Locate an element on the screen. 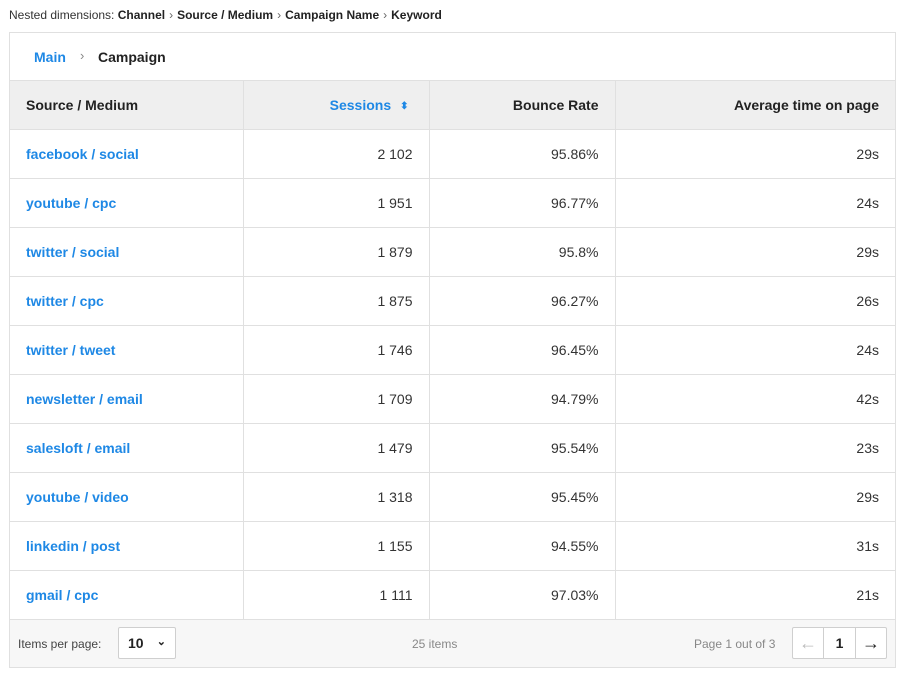 Image resolution: width=903 pixels, height=674 pixels. pagination: ← 1 → is located at coordinates (839, 643).